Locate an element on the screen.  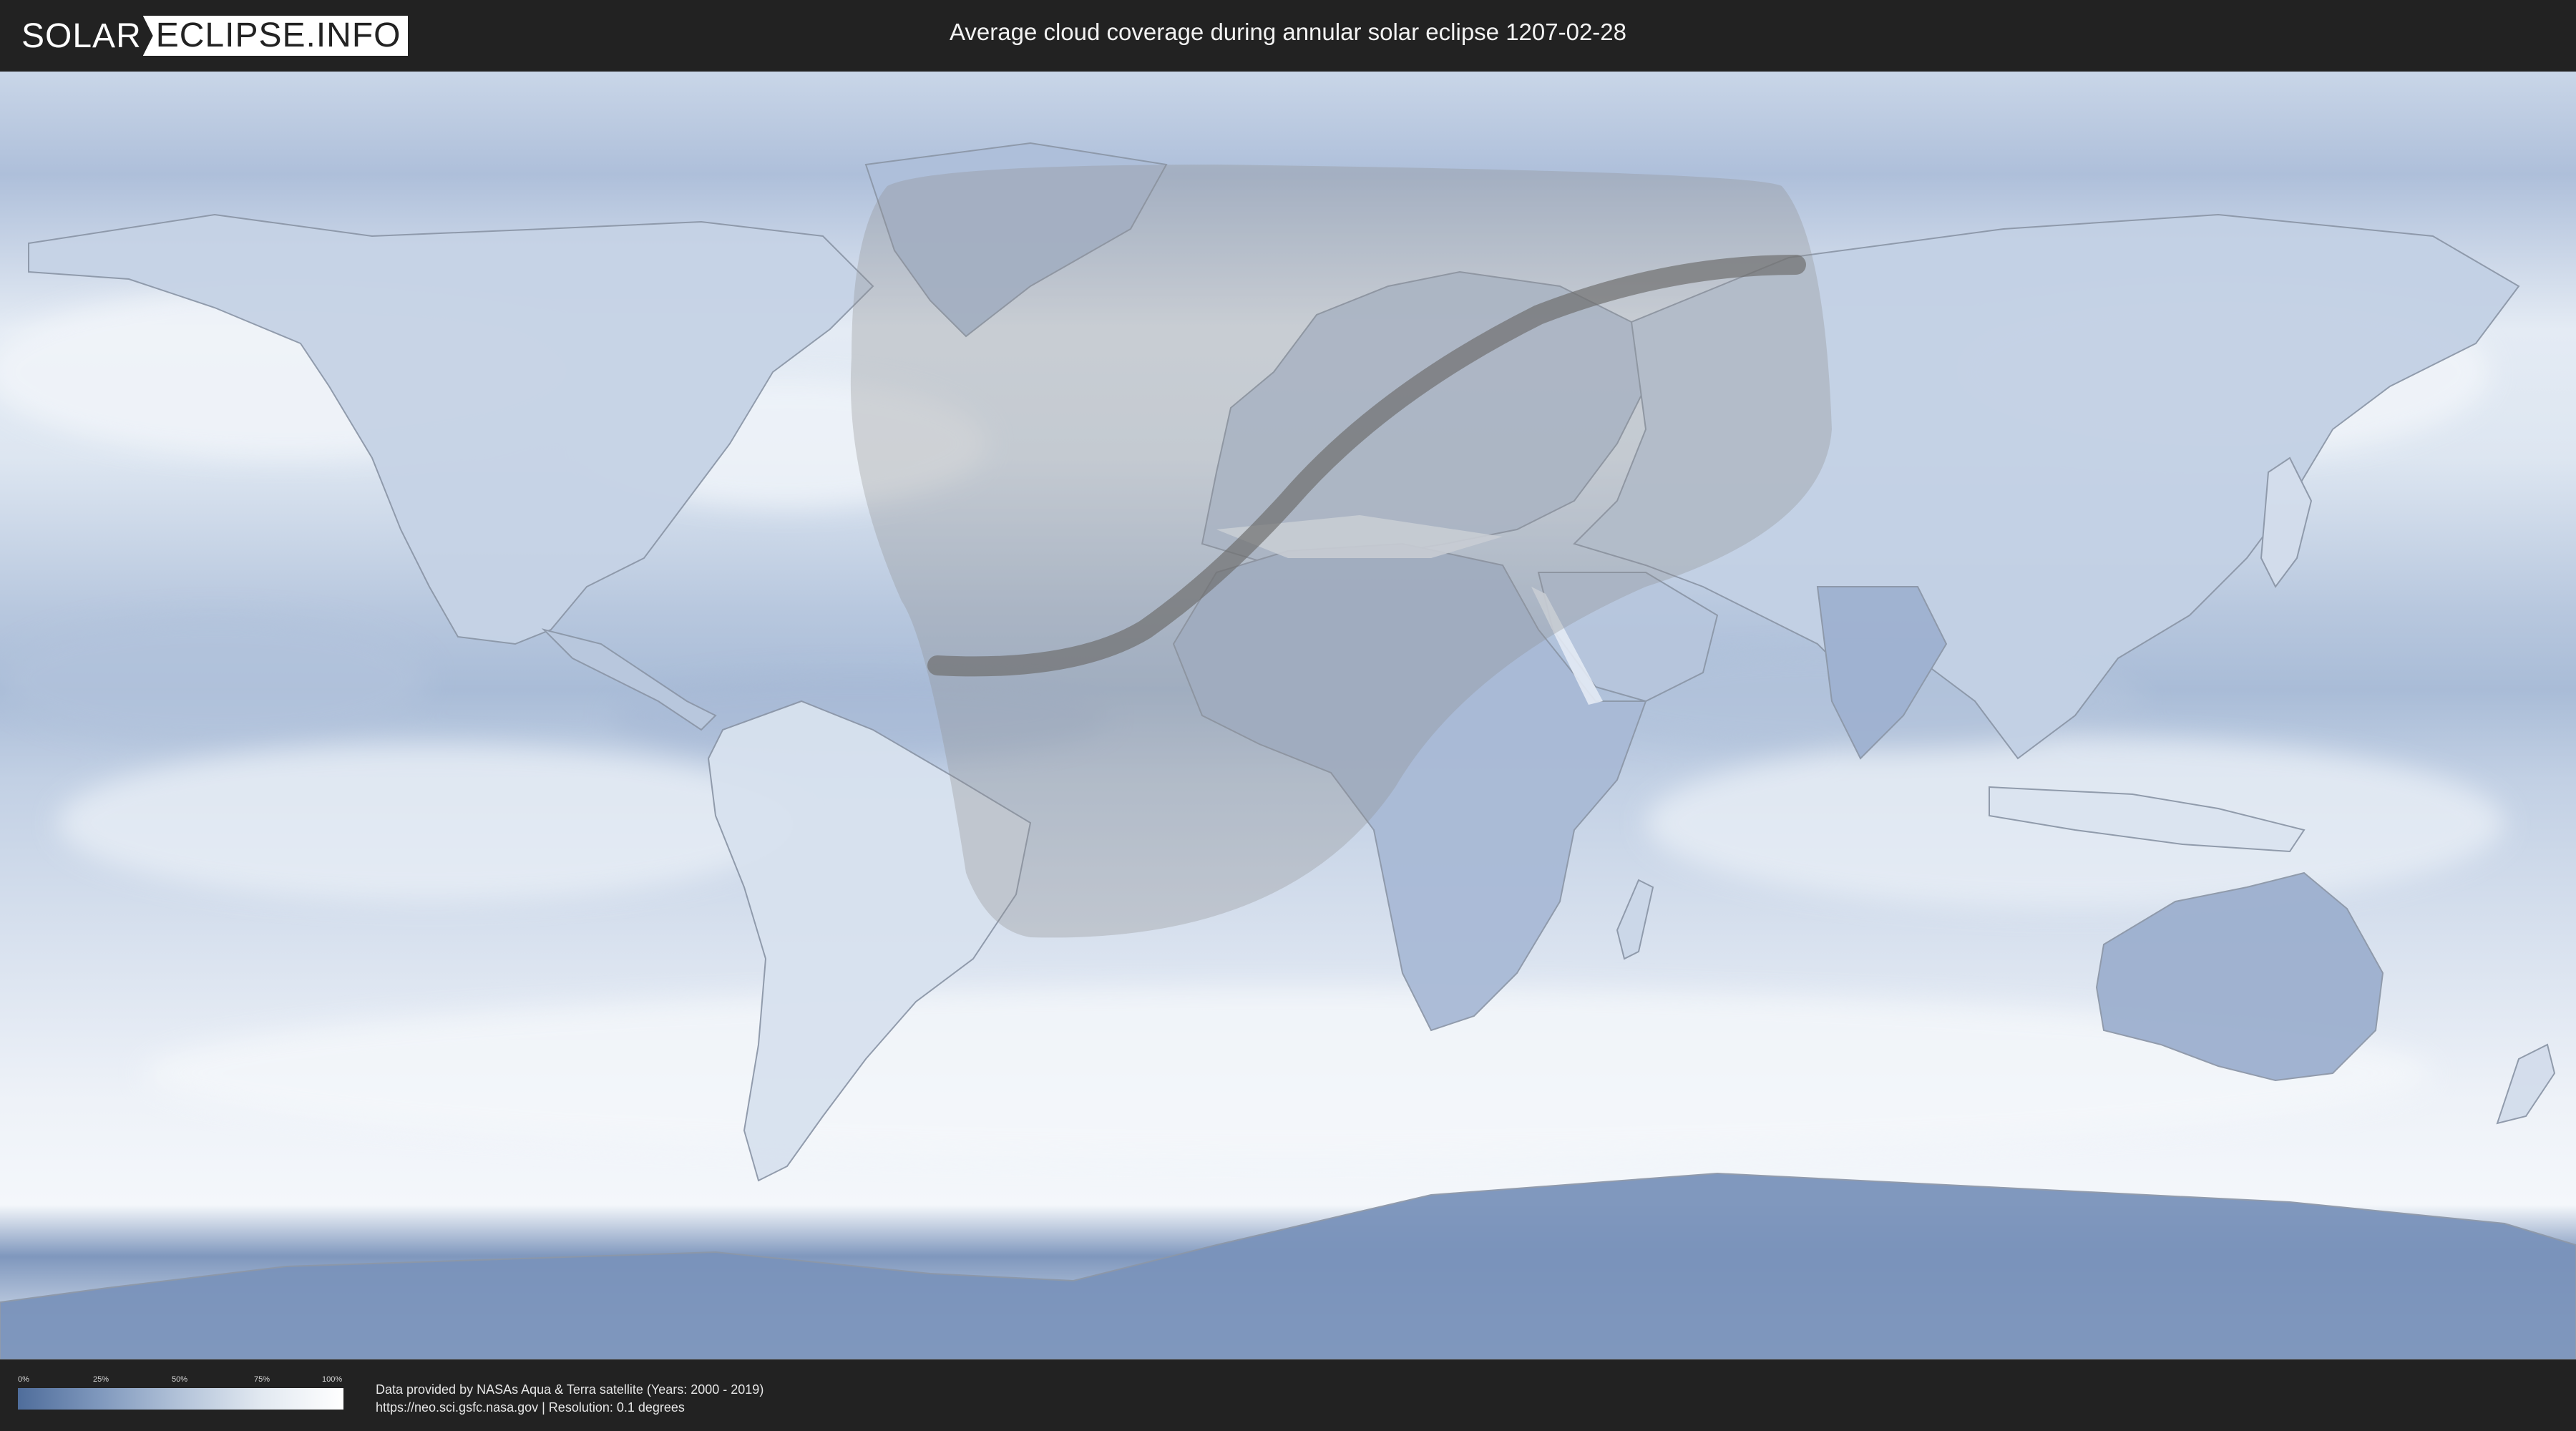
legend-tick-75: 75% is located at coordinates (262, 1379).